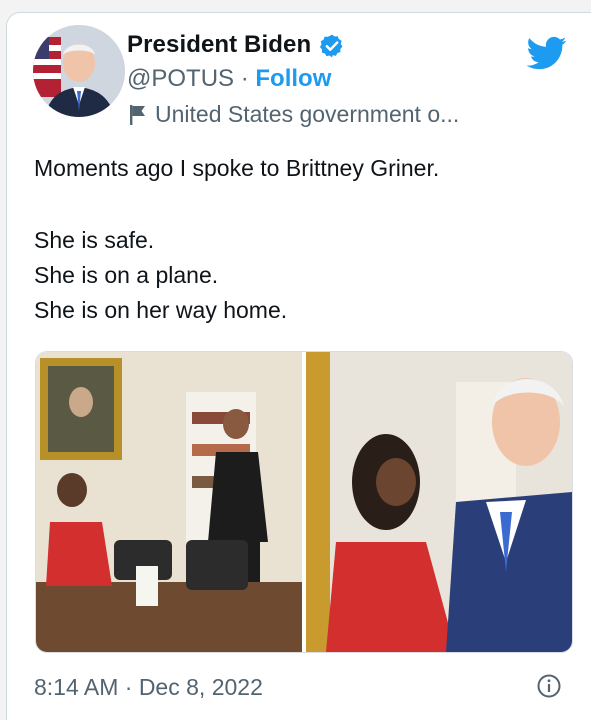 This screenshot has height=720, width=591. I want to click on author-name: President Biden, so click(219, 45).